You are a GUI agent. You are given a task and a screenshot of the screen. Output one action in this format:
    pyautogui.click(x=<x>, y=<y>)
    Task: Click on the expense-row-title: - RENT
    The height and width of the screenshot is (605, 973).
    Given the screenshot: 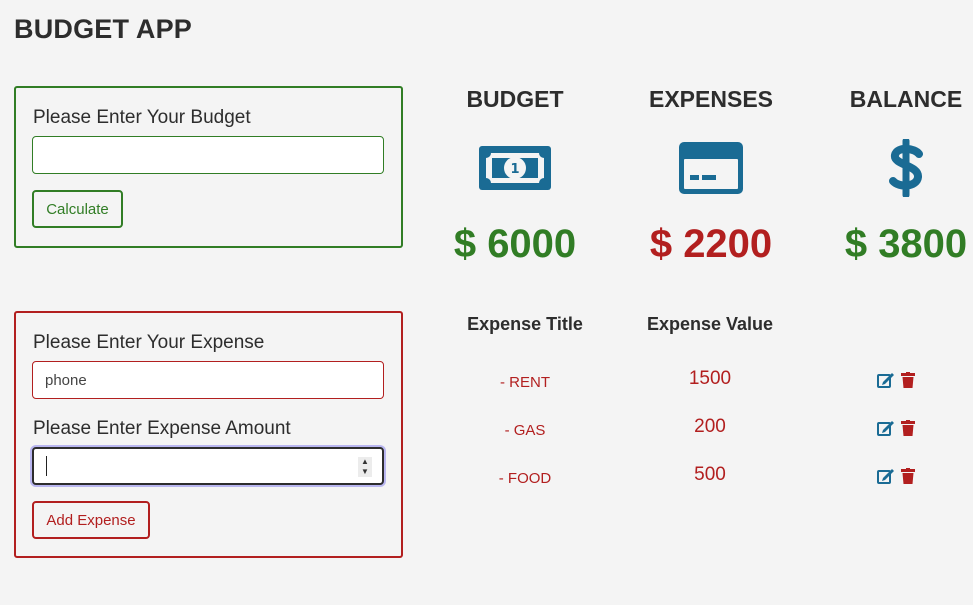 What is the action you would take?
    pyautogui.click(x=525, y=382)
    